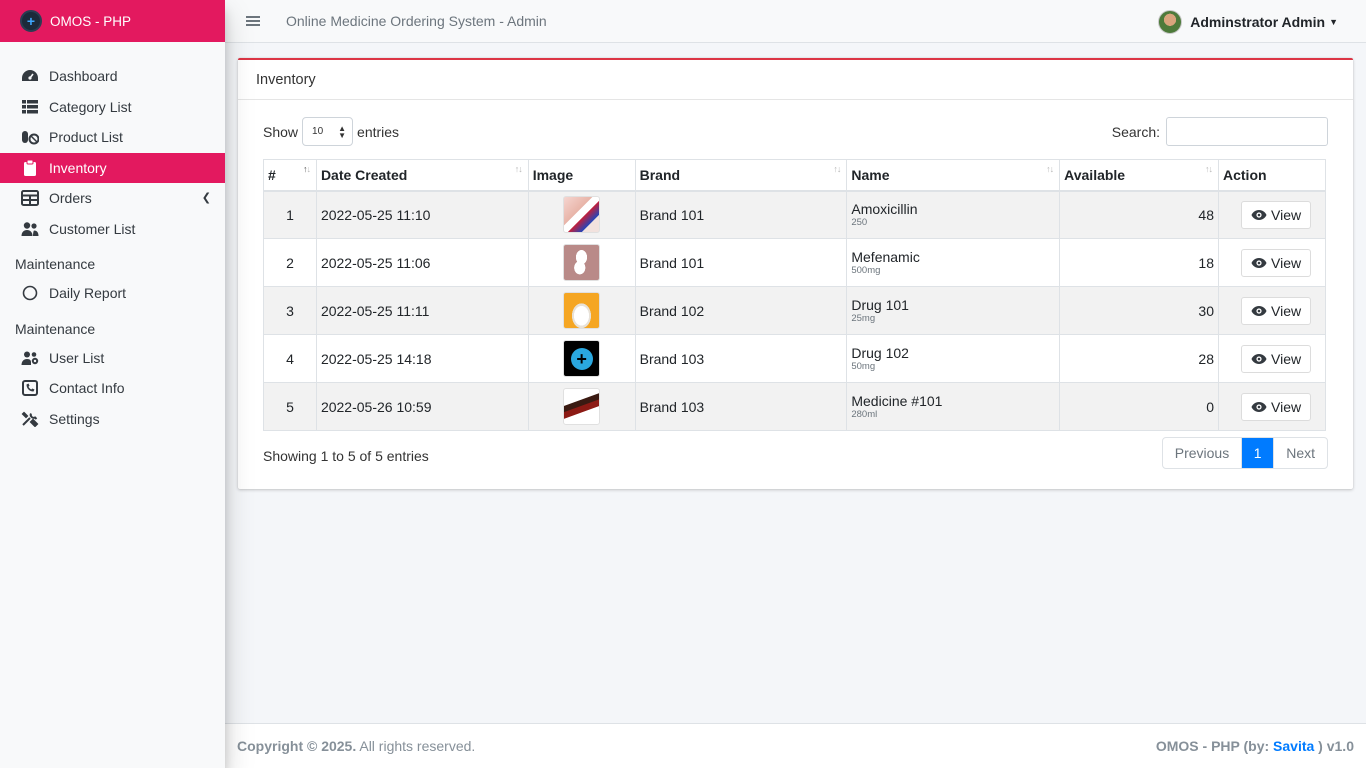 The width and height of the screenshot is (1366, 768). What do you see at coordinates (30, 198) in the screenshot?
I see `table-icon` at bounding box center [30, 198].